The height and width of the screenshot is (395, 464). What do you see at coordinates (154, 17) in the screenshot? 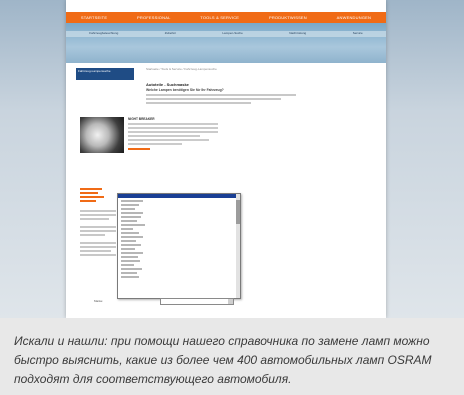
I see `nav-item-professional: PROFESSIONAL` at bounding box center [154, 17].